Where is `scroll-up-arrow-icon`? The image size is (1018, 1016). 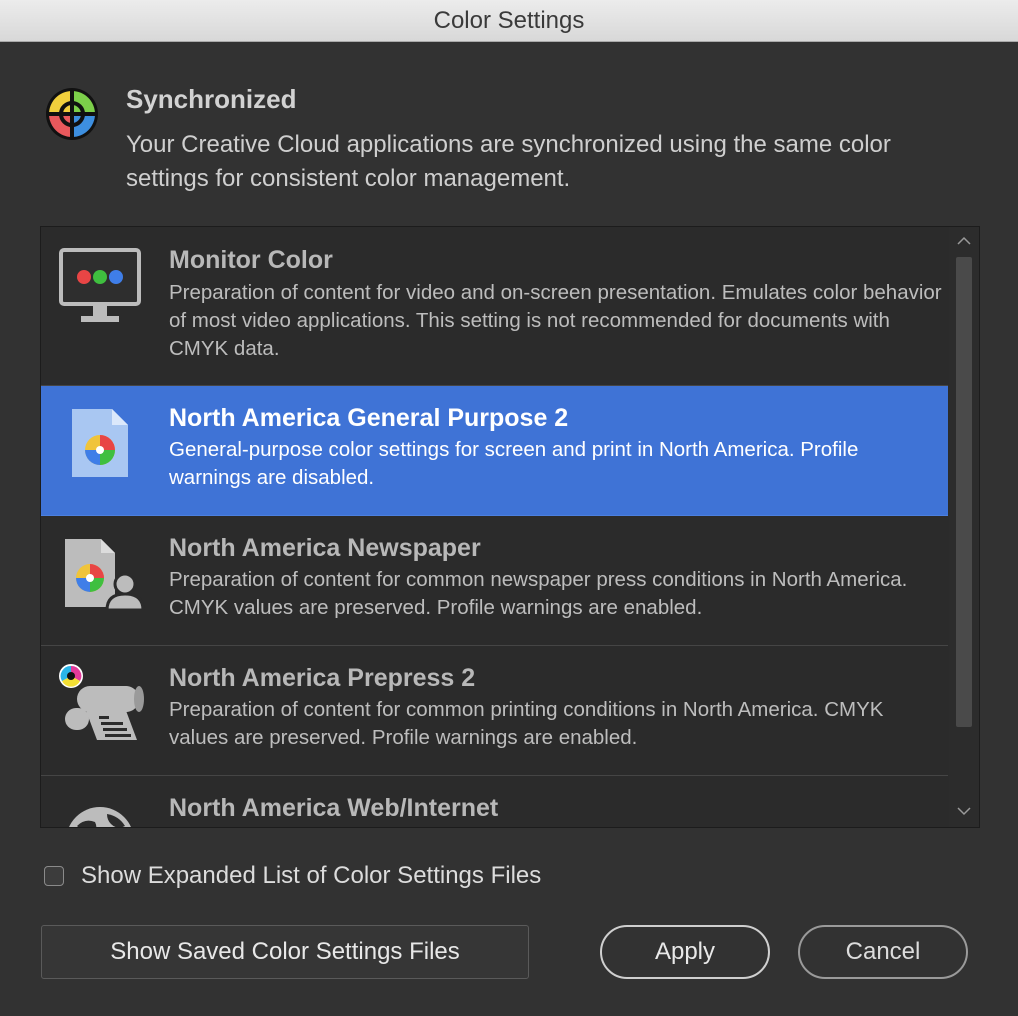 scroll-up-arrow-icon is located at coordinates (964, 241).